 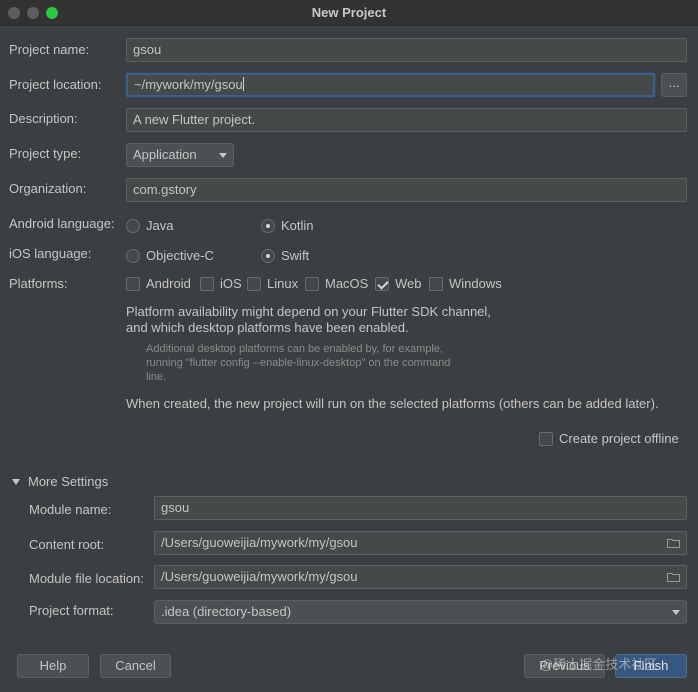 What do you see at coordinates (283, 283) in the screenshot?
I see `checkbox-label: Linux` at bounding box center [283, 283].